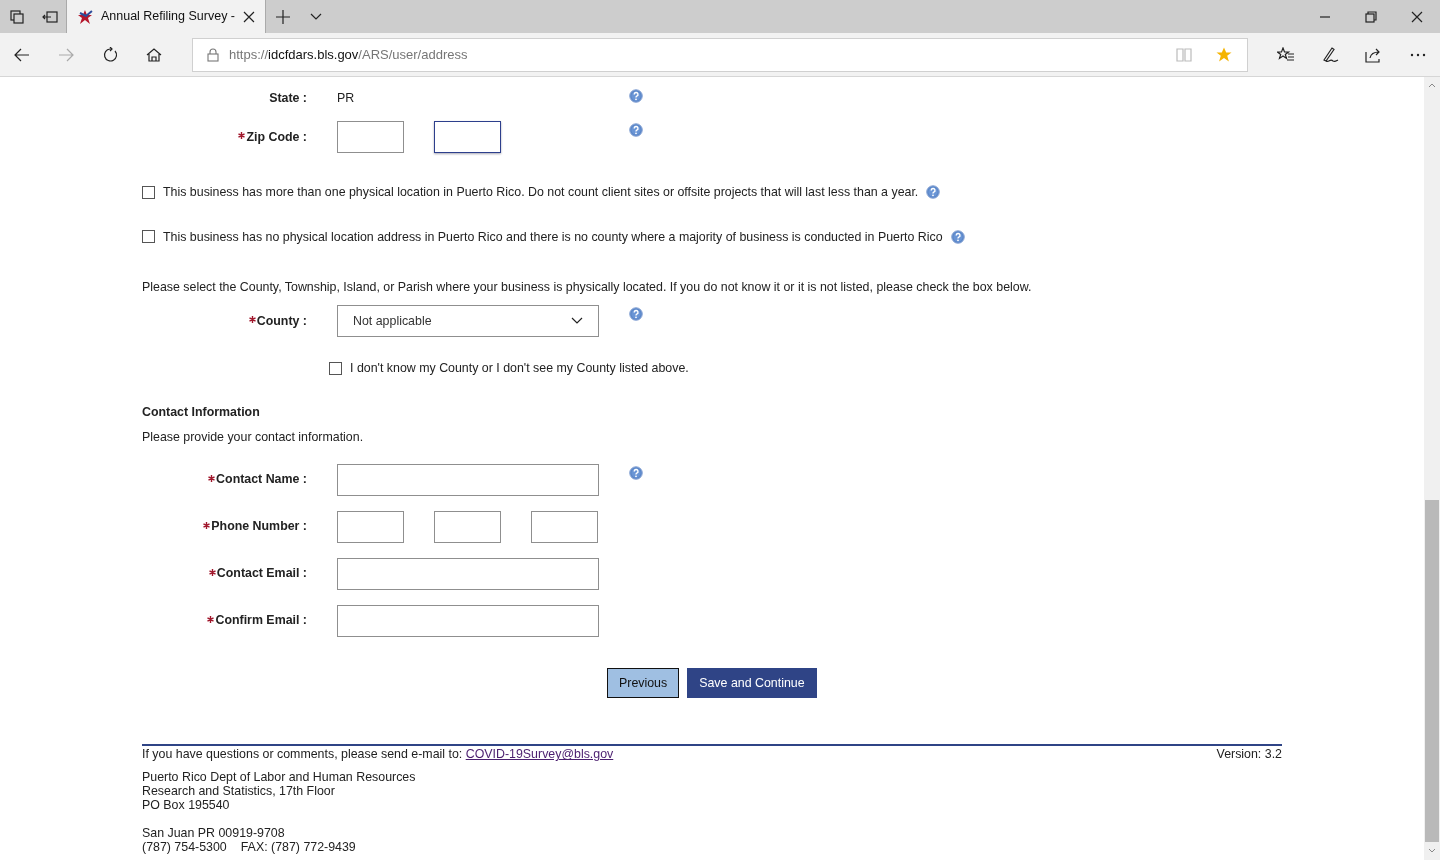  Describe the element at coordinates (184, 847) in the screenshot. I see `phone-text: (787) 754-5300` at that location.